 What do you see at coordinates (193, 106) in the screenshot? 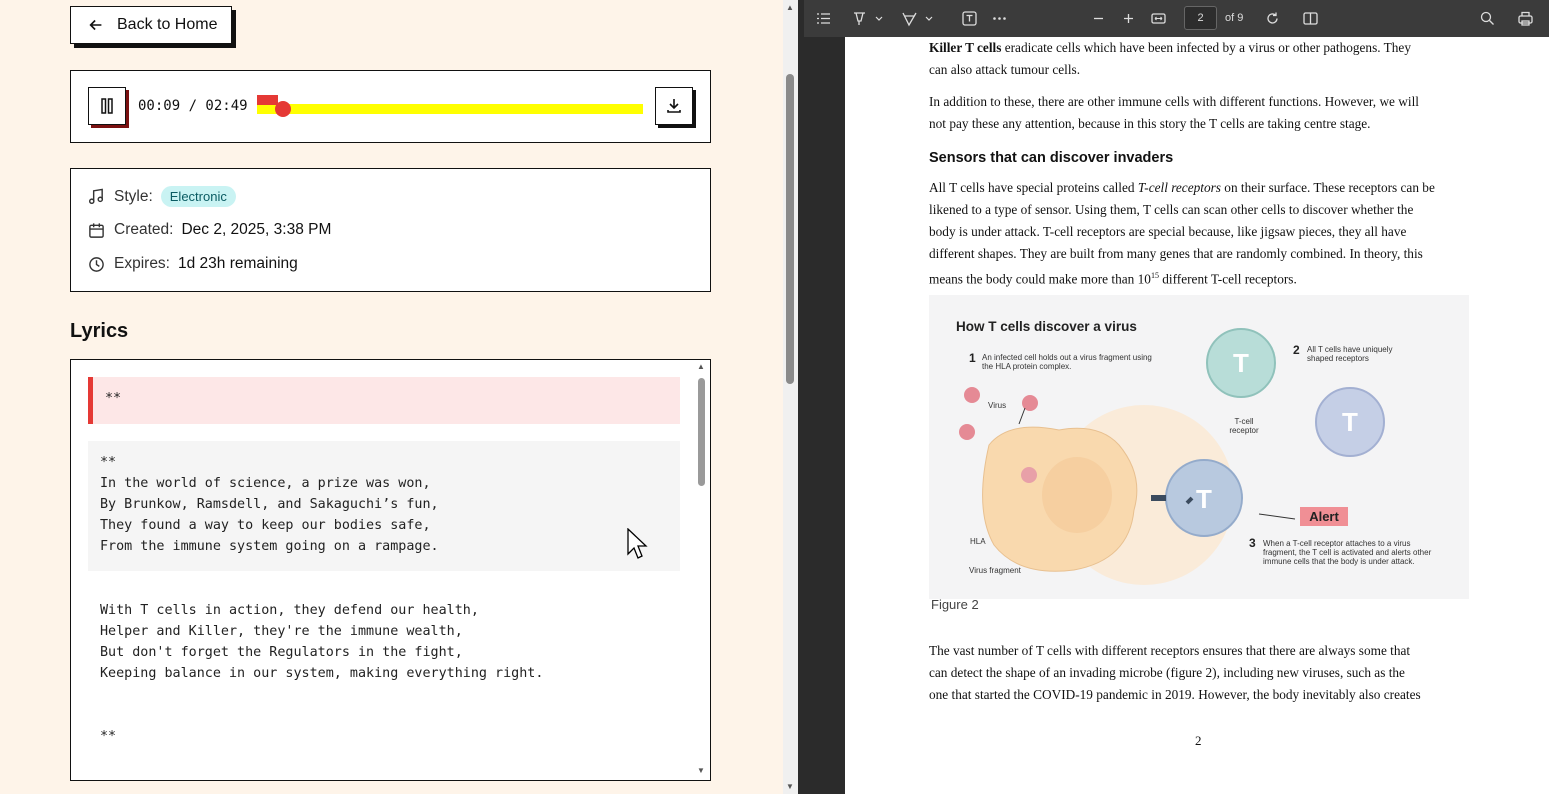
I see `time-display: 00:09 / 02:49` at bounding box center [193, 106].